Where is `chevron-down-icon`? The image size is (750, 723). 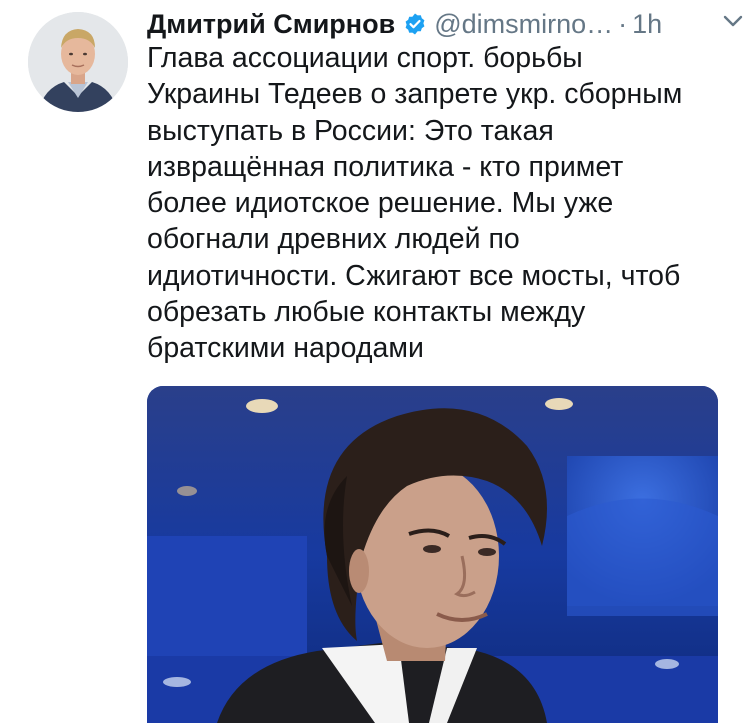
chevron-down-icon is located at coordinates (733, 21).